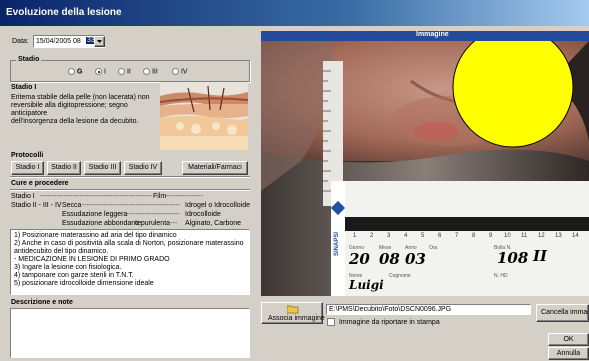  I want to click on protocol-stadio-iv-button: Stadio IV, so click(143, 168).